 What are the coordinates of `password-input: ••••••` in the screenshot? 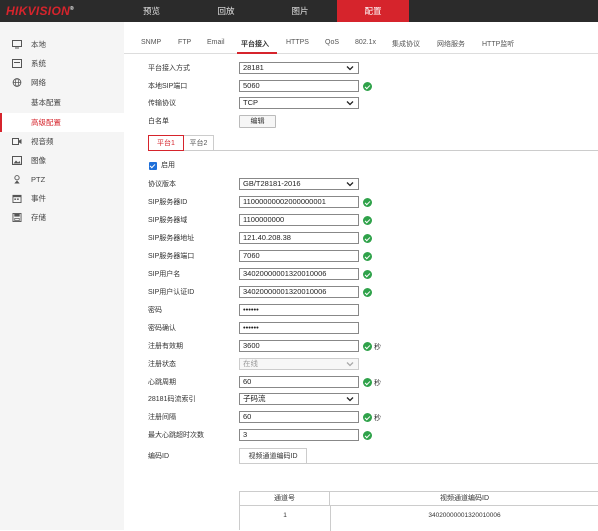 It's located at (299, 310).